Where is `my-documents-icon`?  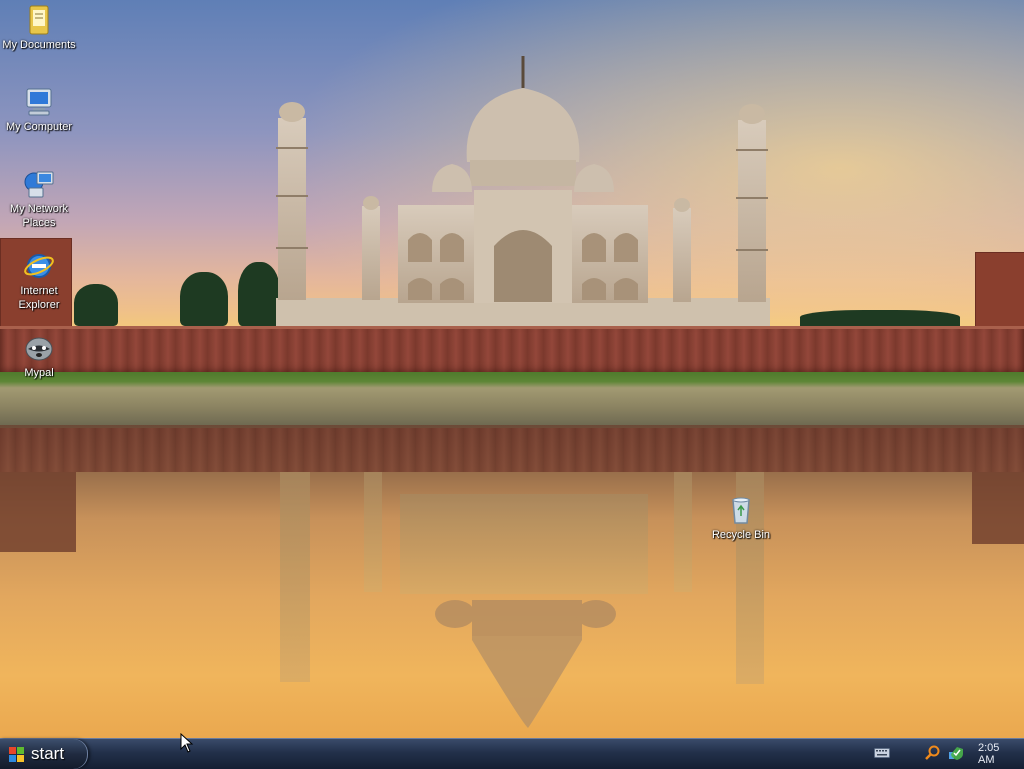
my-documents-icon is located at coordinates (39, 20).